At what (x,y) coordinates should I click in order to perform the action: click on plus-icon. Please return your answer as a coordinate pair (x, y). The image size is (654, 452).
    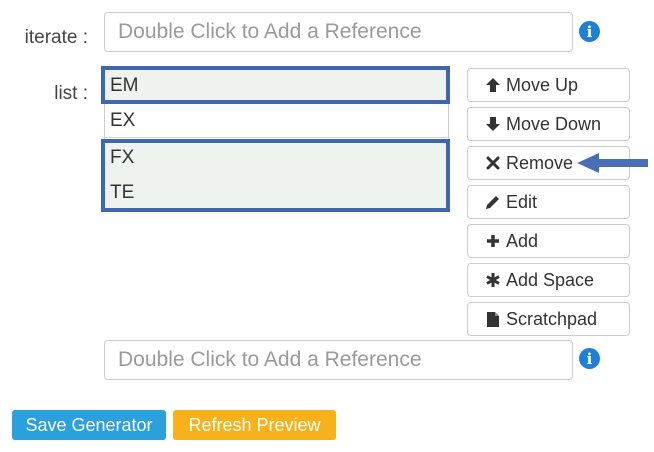
    Looking at the image, I should click on (493, 241).